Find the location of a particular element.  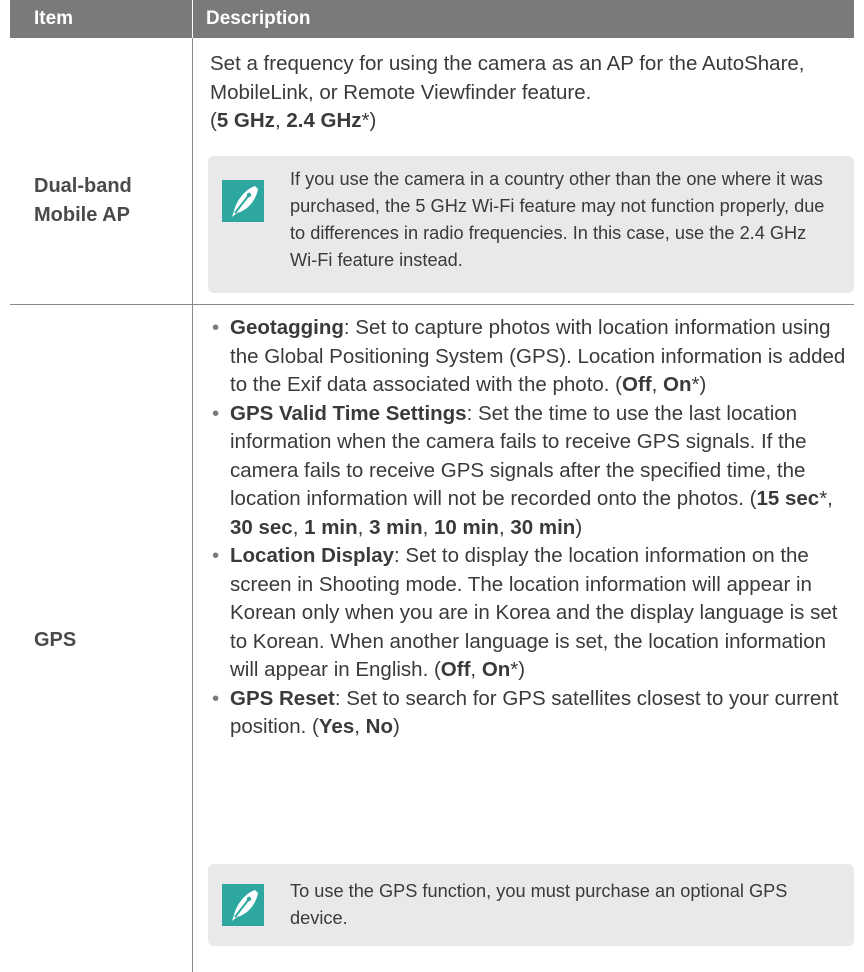

option-1min: 1 min is located at coordinates (331, 527).